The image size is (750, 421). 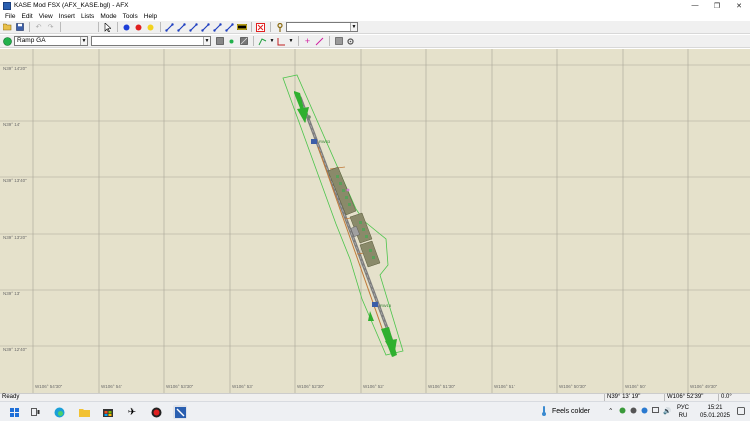 I want to click on maximize-button: ❐, so click(x=717, y=5).